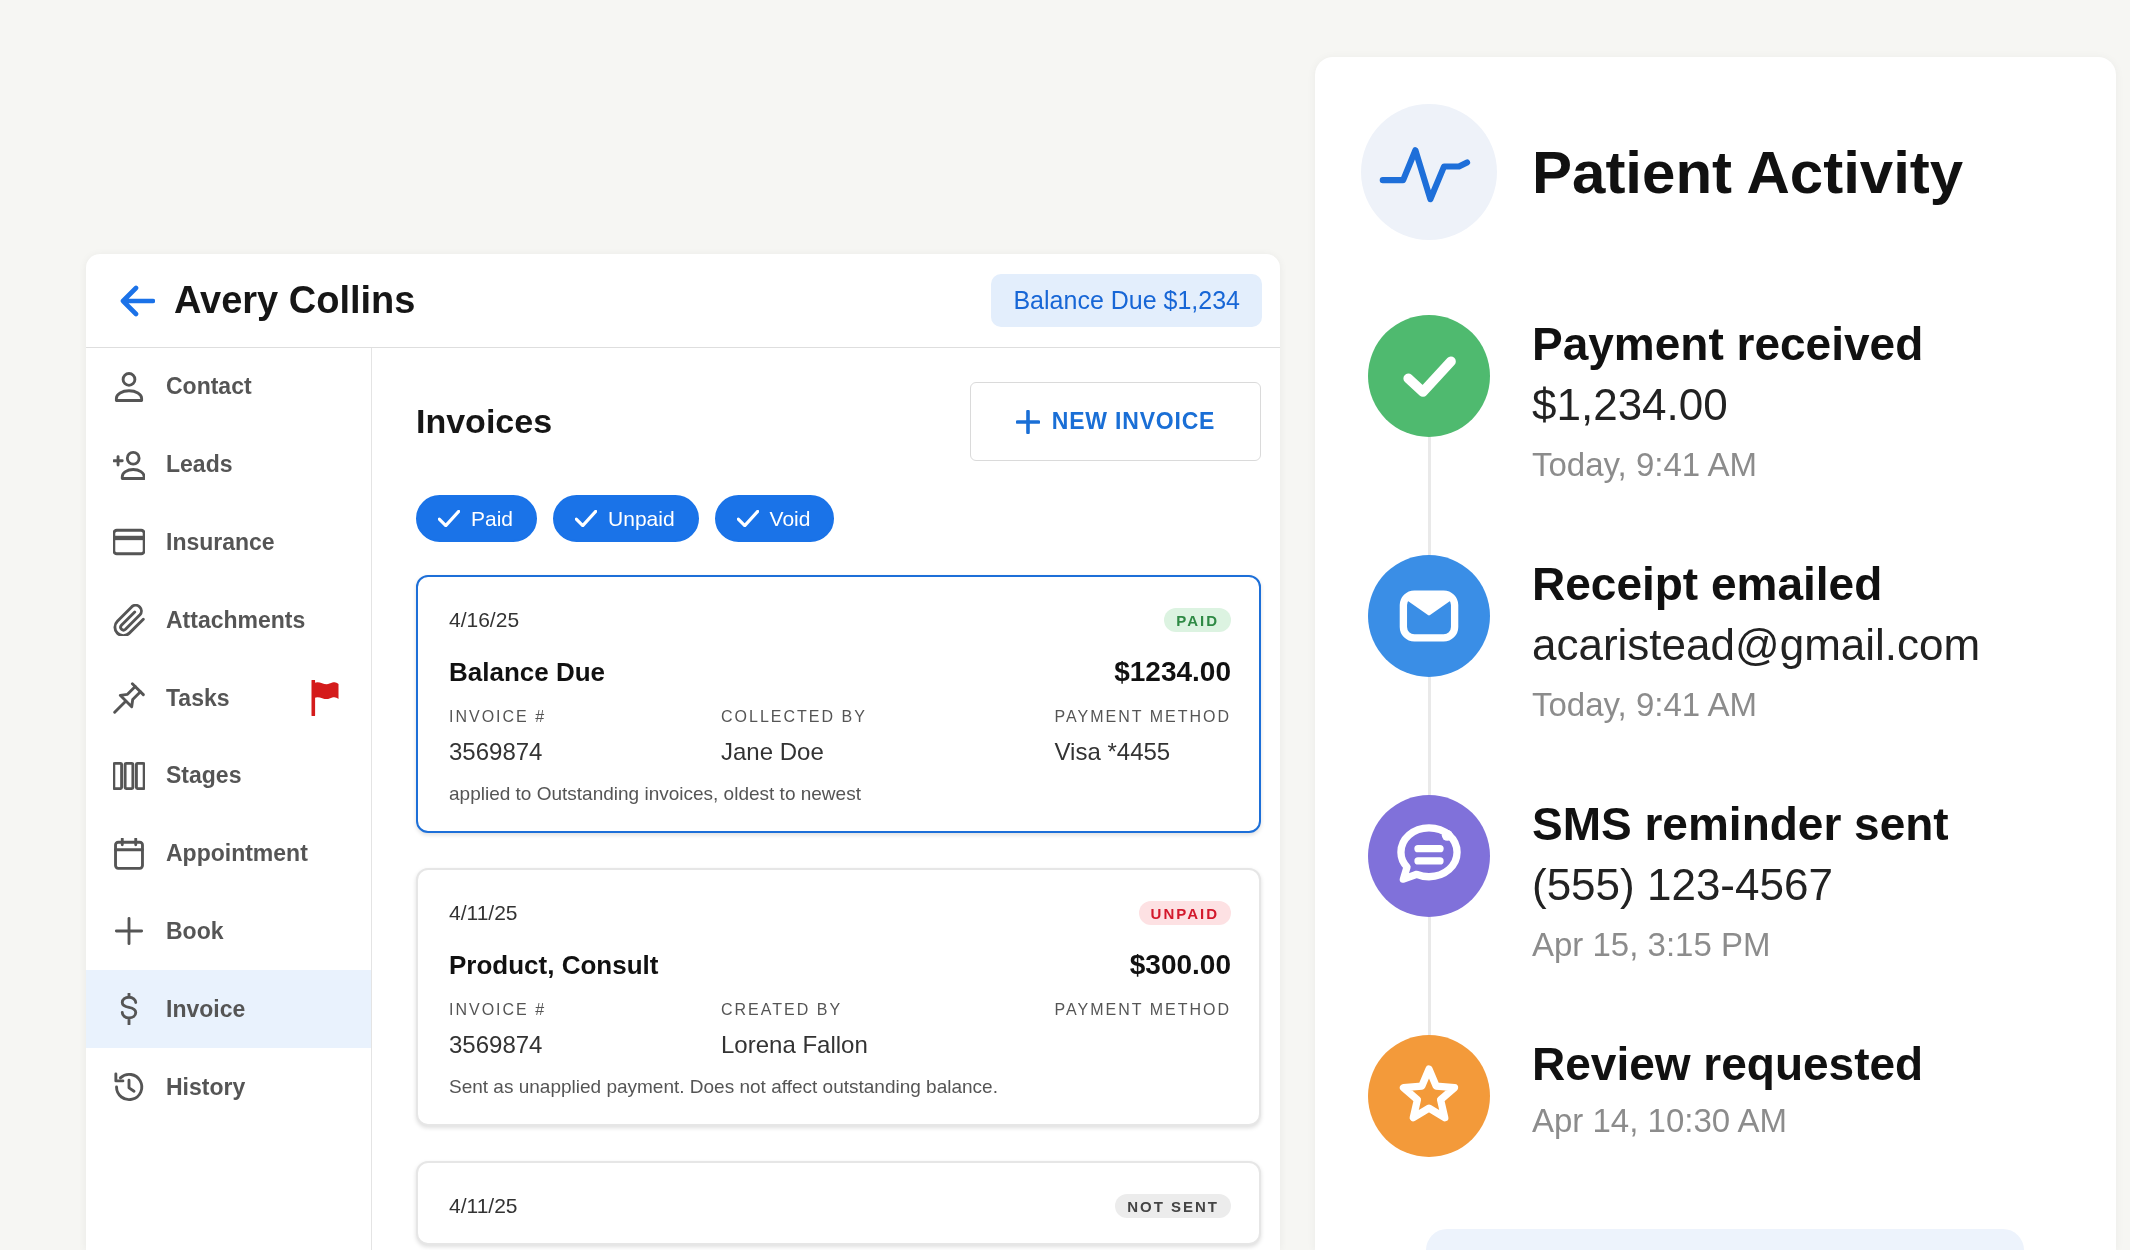 The height and width of the screenshot is (1250, 2130). What do you see at coordinates (1115, 421) in the screenshot?
I see `new-invoice-button: NEW INVOICE` at bounding box center [1115, 421].